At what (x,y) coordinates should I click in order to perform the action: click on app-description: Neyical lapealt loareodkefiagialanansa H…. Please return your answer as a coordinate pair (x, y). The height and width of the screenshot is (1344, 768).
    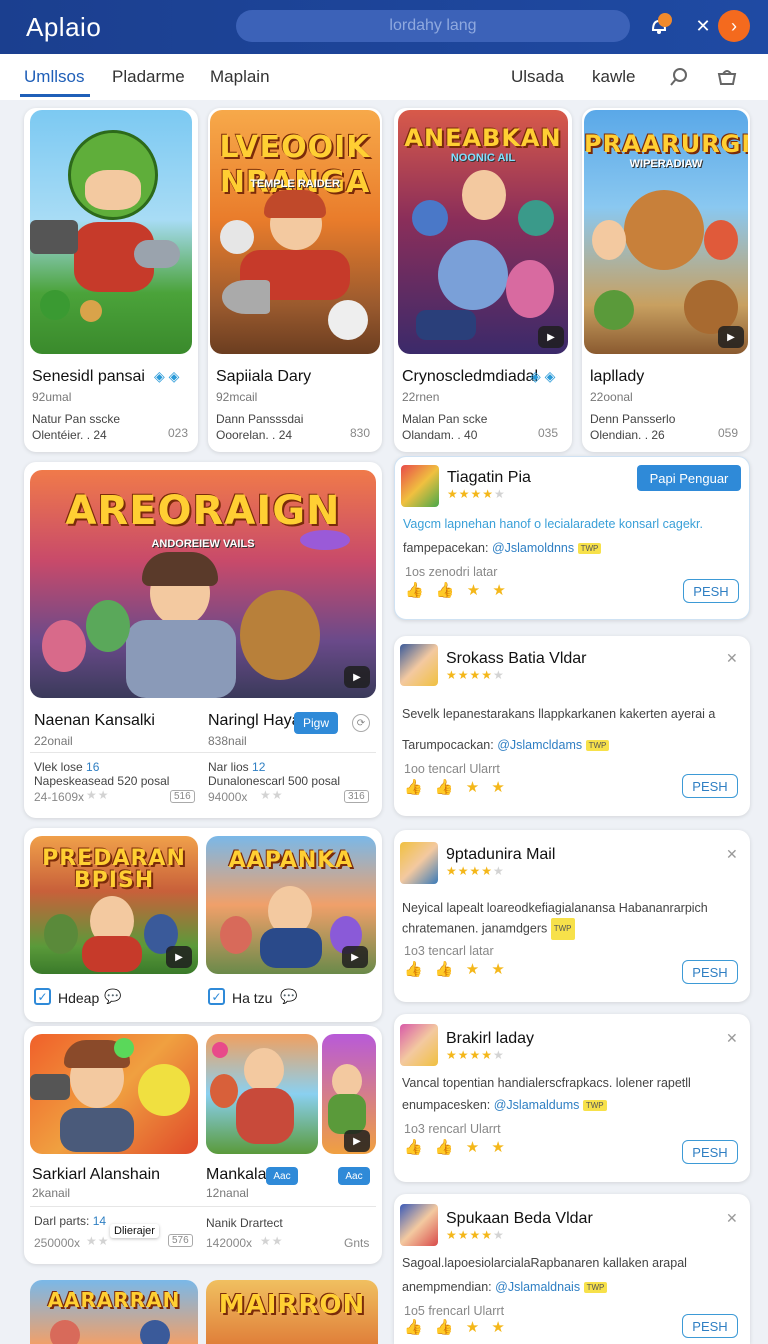
    Looking at the image, I should click on (572, 919).